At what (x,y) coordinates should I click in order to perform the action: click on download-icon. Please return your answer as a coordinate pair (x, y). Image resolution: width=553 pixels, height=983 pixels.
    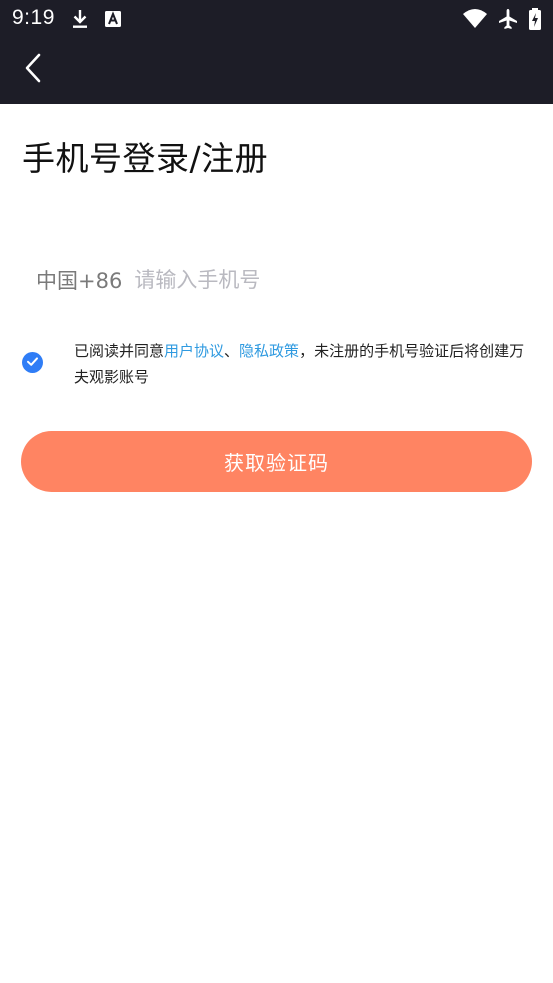
    Looking at the image, I should click on (80, 19).